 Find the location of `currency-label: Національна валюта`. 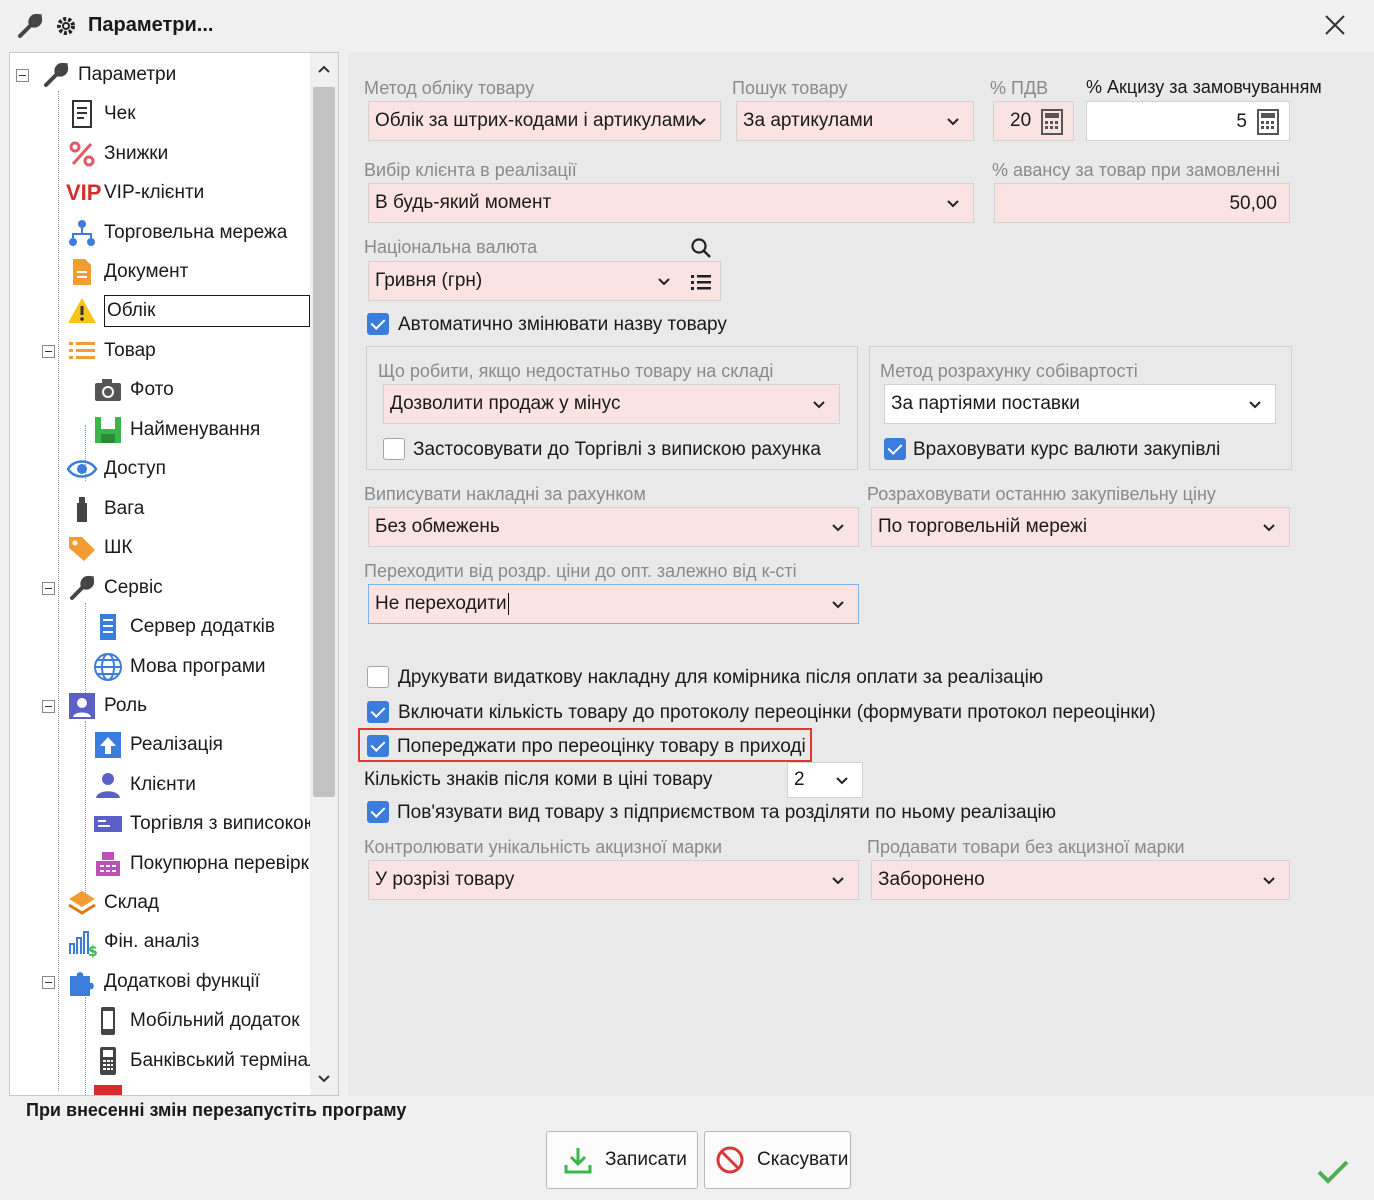

currency-label: Національна валюта is located at coordinates (451, 247).